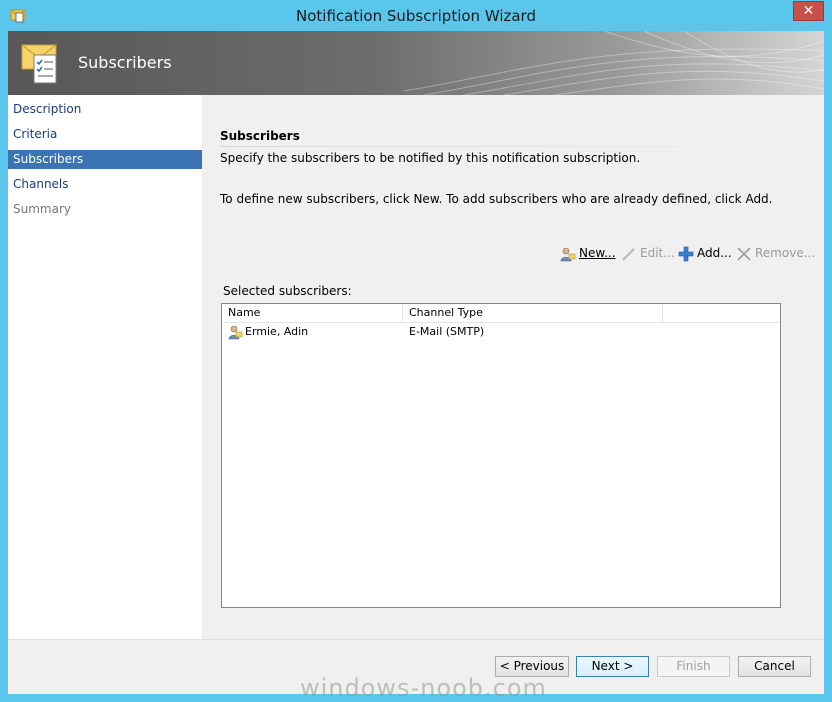  Describe the element at coordinates (628, 254) in the screenshot. I see `pencil-icon` at that location.